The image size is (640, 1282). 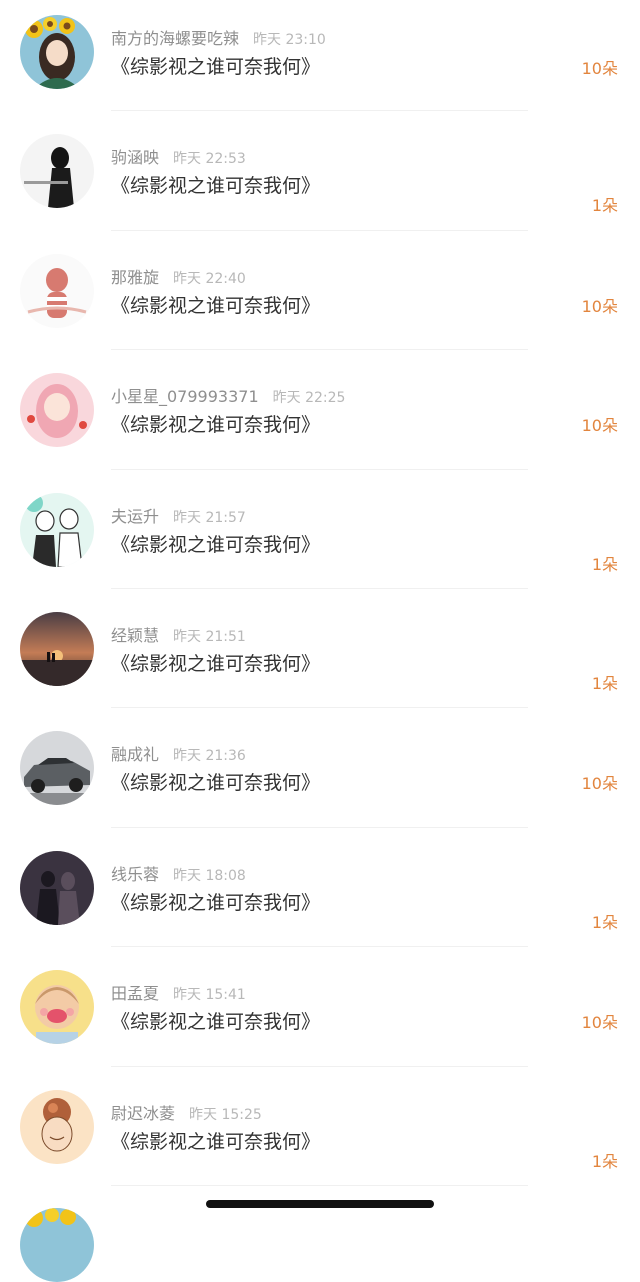 I want to click on user-name: 夫运升, so click(x=135, y=516).